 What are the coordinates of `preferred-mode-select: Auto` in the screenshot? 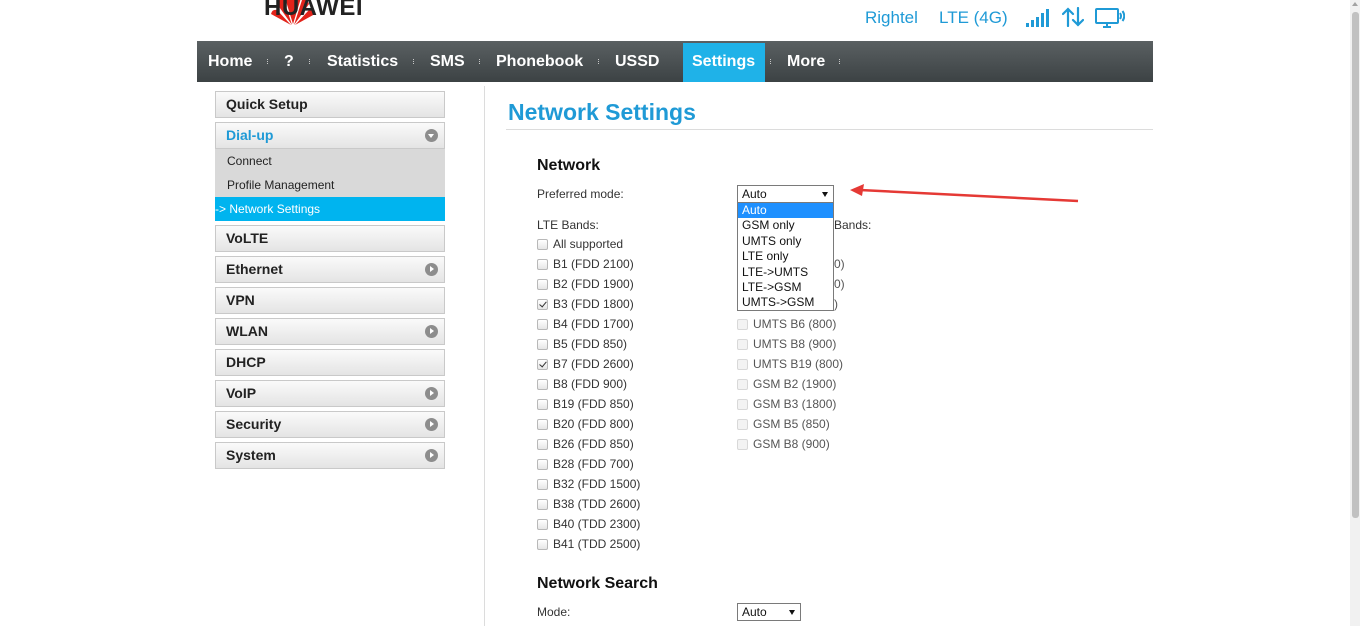 It's located at (785, 194).